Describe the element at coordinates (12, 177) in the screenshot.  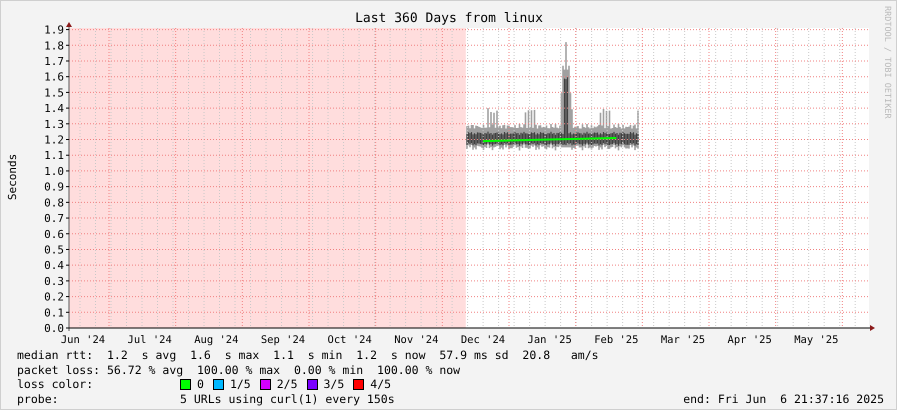
I see `y-axis-label: Seconds` at that location.